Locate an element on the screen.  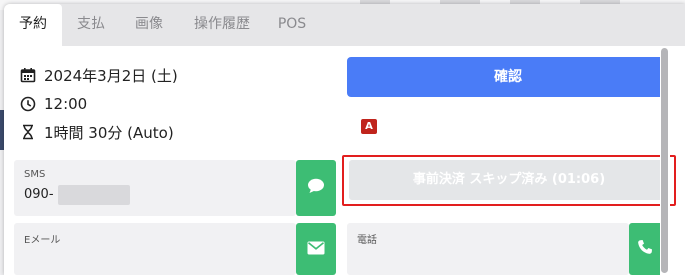
sms-number-redacted is located at coordinates (94, 195).